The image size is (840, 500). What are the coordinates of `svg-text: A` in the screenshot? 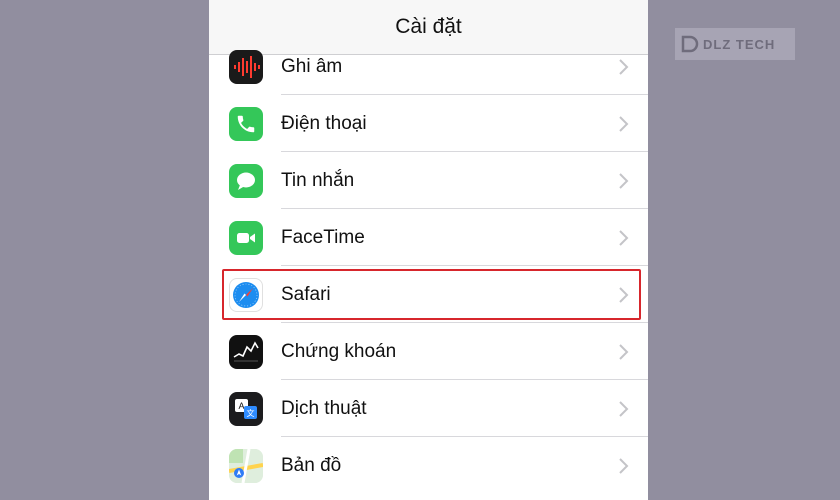 It's located at (241, 406).